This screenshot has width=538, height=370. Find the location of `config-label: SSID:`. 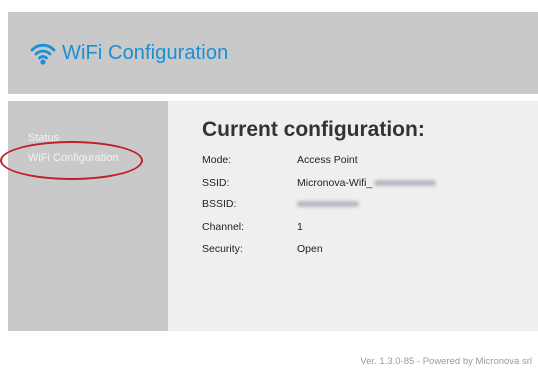

config-label: SSID: is located at coordinates (216, 183).